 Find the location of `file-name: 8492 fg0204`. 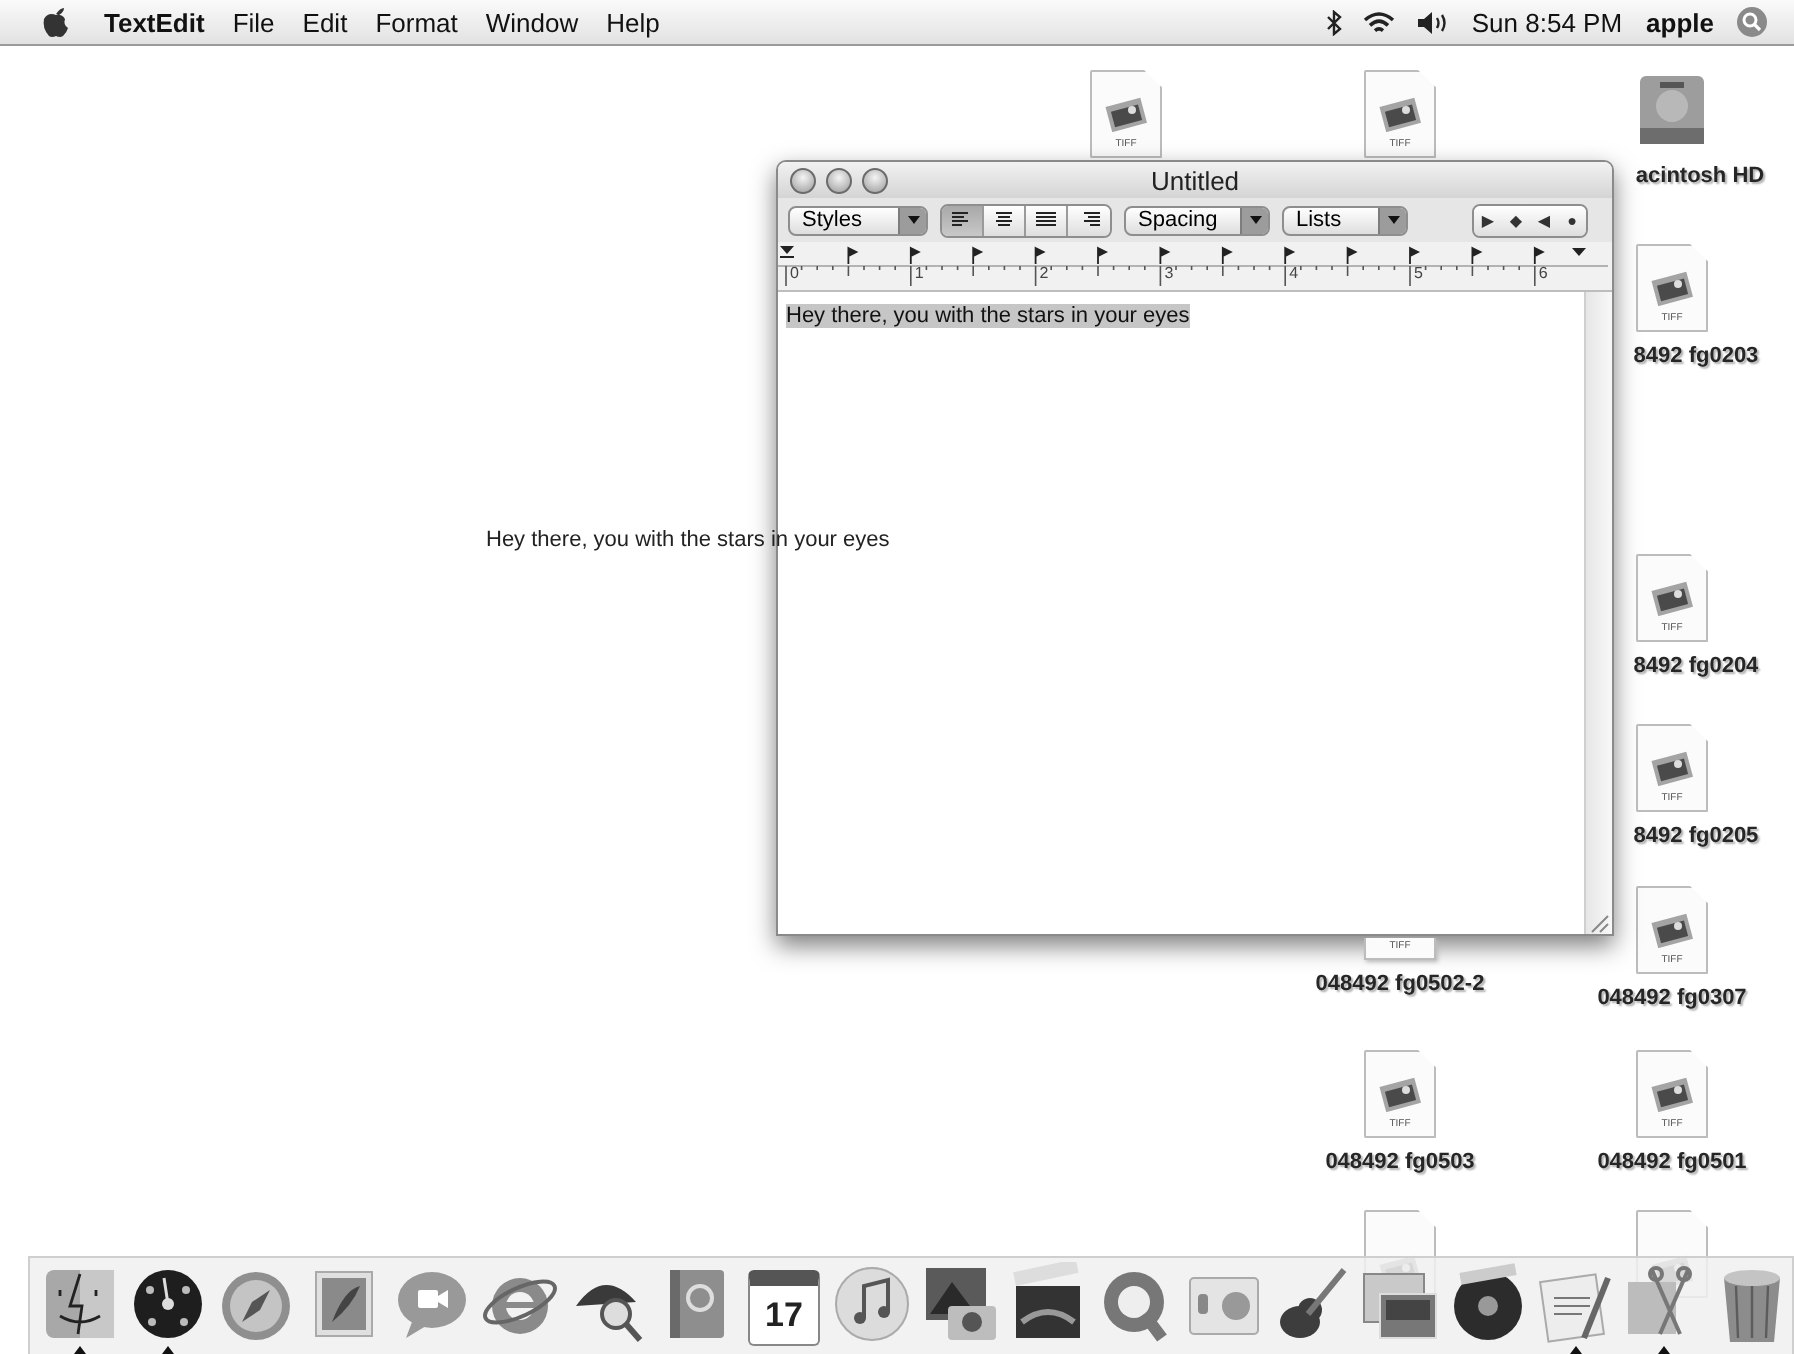

file-name: 8492 fg0204 is located at coordinates (1696, 666).